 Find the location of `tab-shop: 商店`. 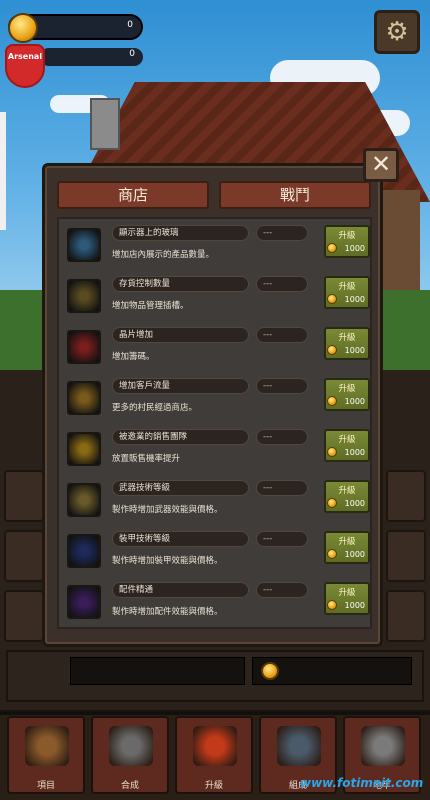

tab-shop: 商店 is located at coordinates (133, 195).